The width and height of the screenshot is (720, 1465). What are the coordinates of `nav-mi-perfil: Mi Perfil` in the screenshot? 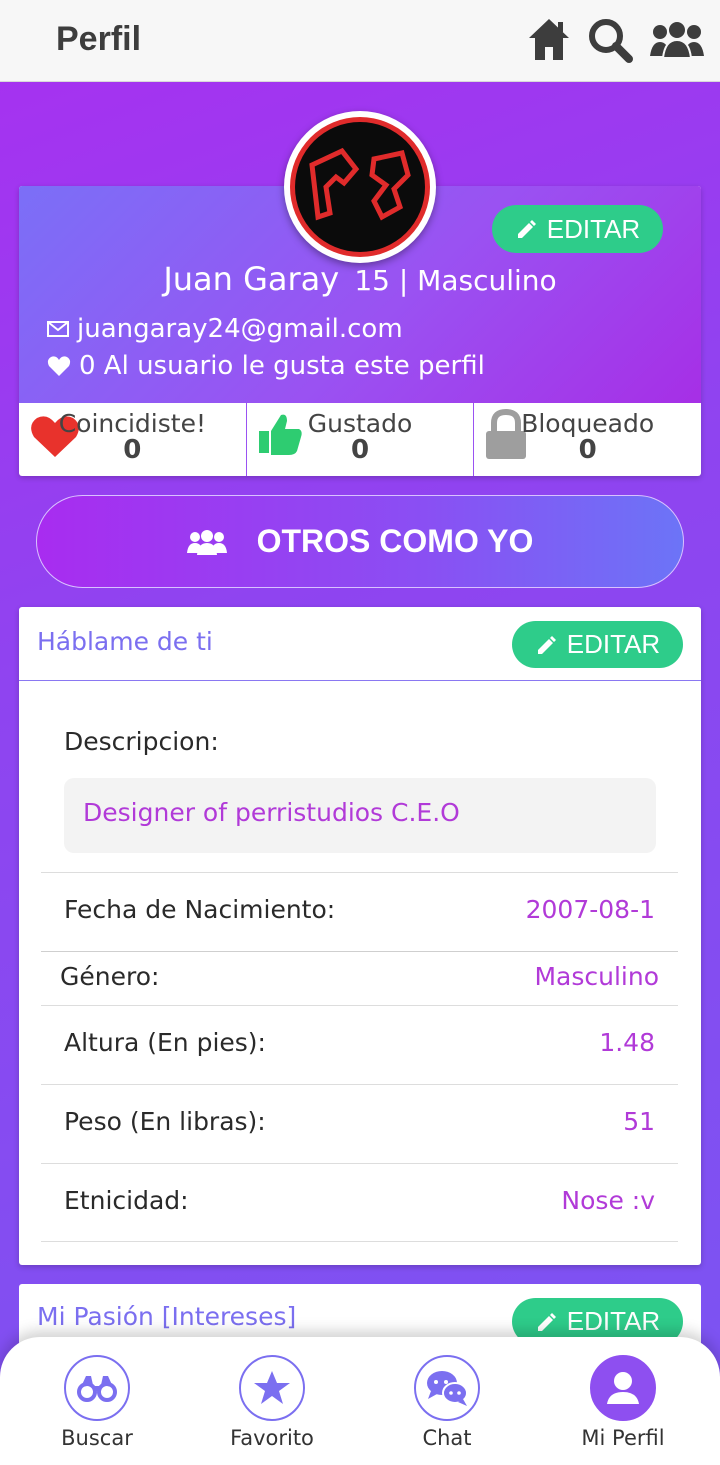 It's located at (623, 1401).